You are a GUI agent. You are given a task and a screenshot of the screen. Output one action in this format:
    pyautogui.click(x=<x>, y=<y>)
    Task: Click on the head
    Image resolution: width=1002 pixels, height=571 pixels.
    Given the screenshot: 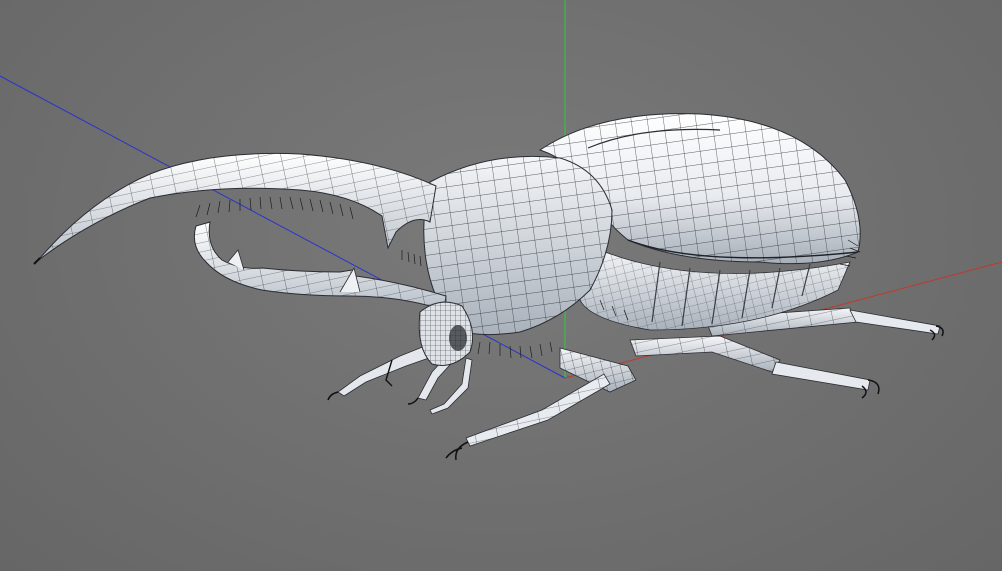 What is the action you would take?
    pyautogui.click(x=446, y=333)
    